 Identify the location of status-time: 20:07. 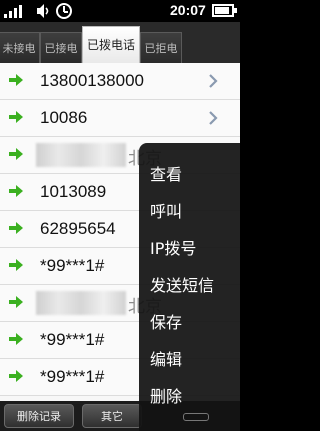
(188, 10).